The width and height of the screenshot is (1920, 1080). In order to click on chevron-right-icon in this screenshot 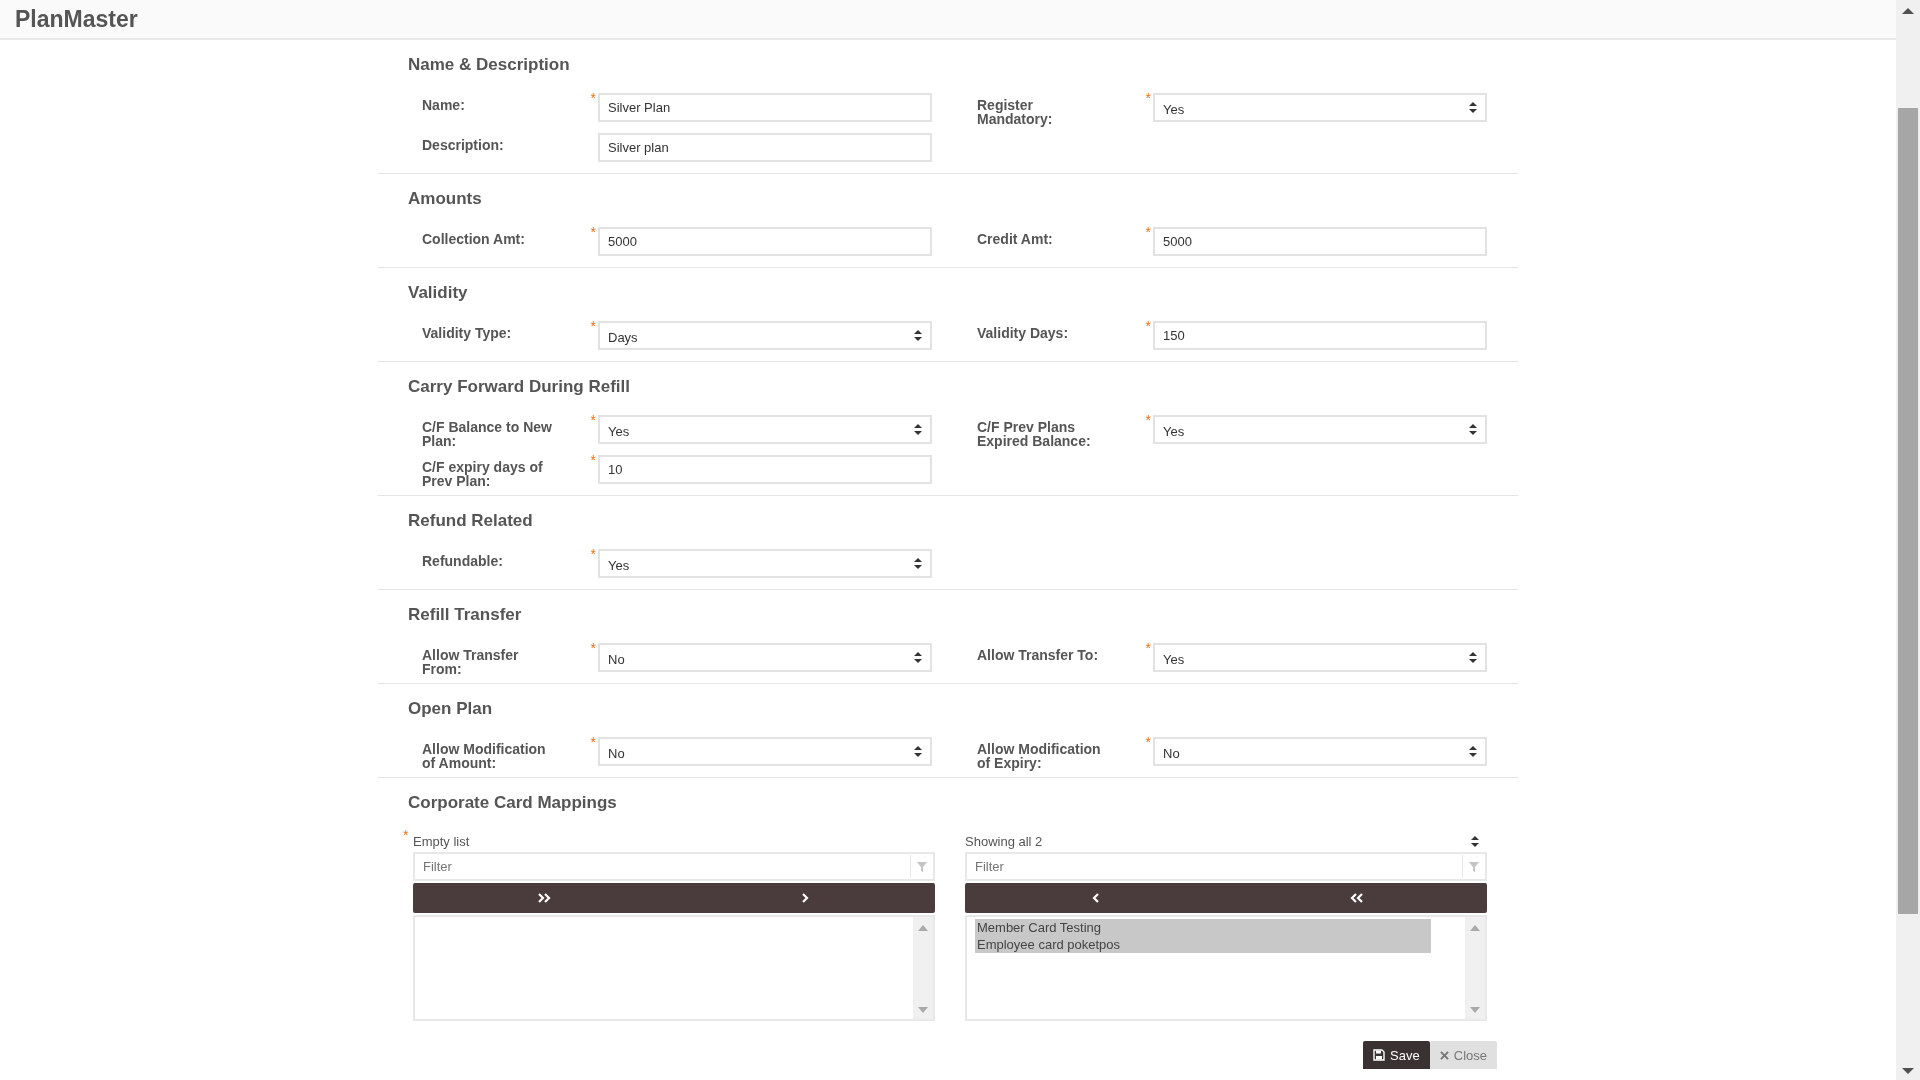, I will do `click(804, 898)`.